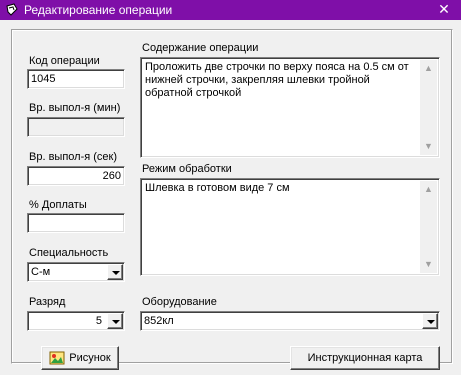 The image size is (461, 375). I want to click on time-sec-field: 260, so click(76, 176).